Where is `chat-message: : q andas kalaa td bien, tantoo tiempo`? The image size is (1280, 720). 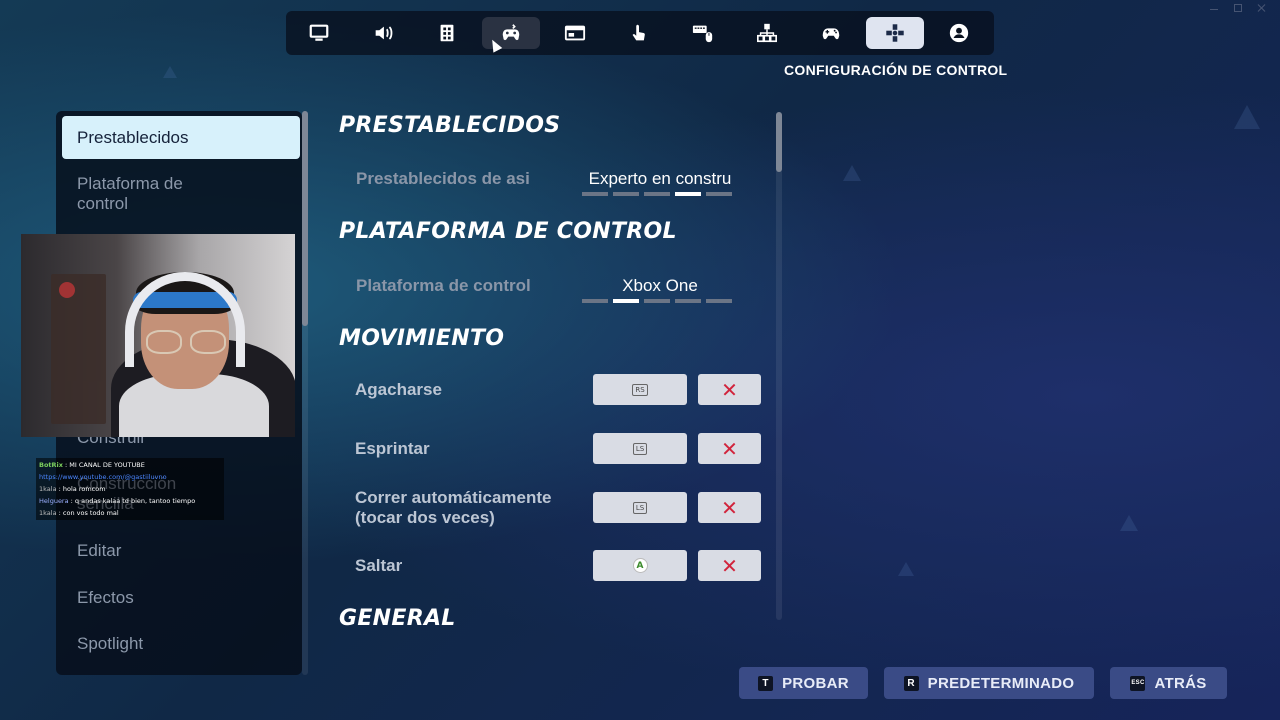
chat-message: : q andas kalaa td bien, tantoo tiempo is located at coordinates (133, 501).